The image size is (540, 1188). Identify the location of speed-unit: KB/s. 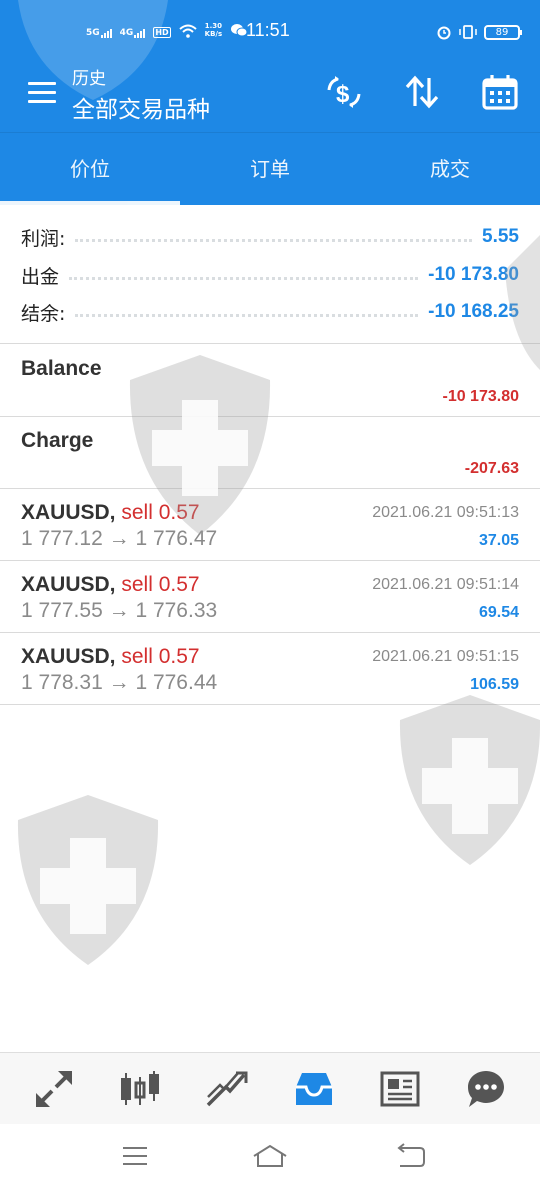
(213, 34).